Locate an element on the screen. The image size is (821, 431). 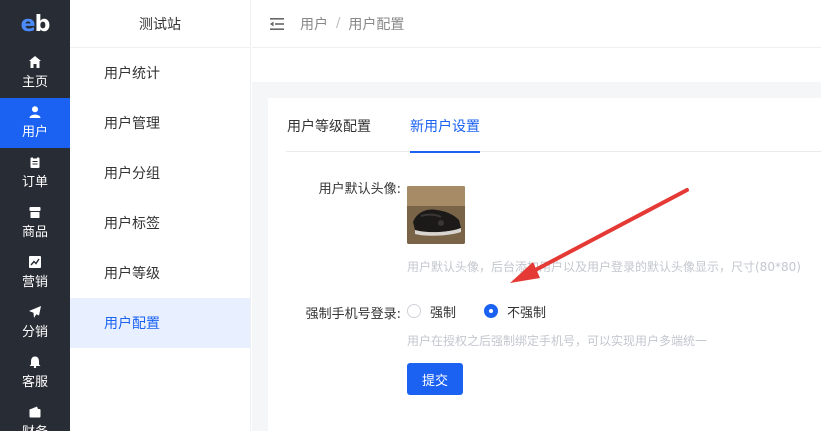
shop-icon is located at coordinates (35, 212).